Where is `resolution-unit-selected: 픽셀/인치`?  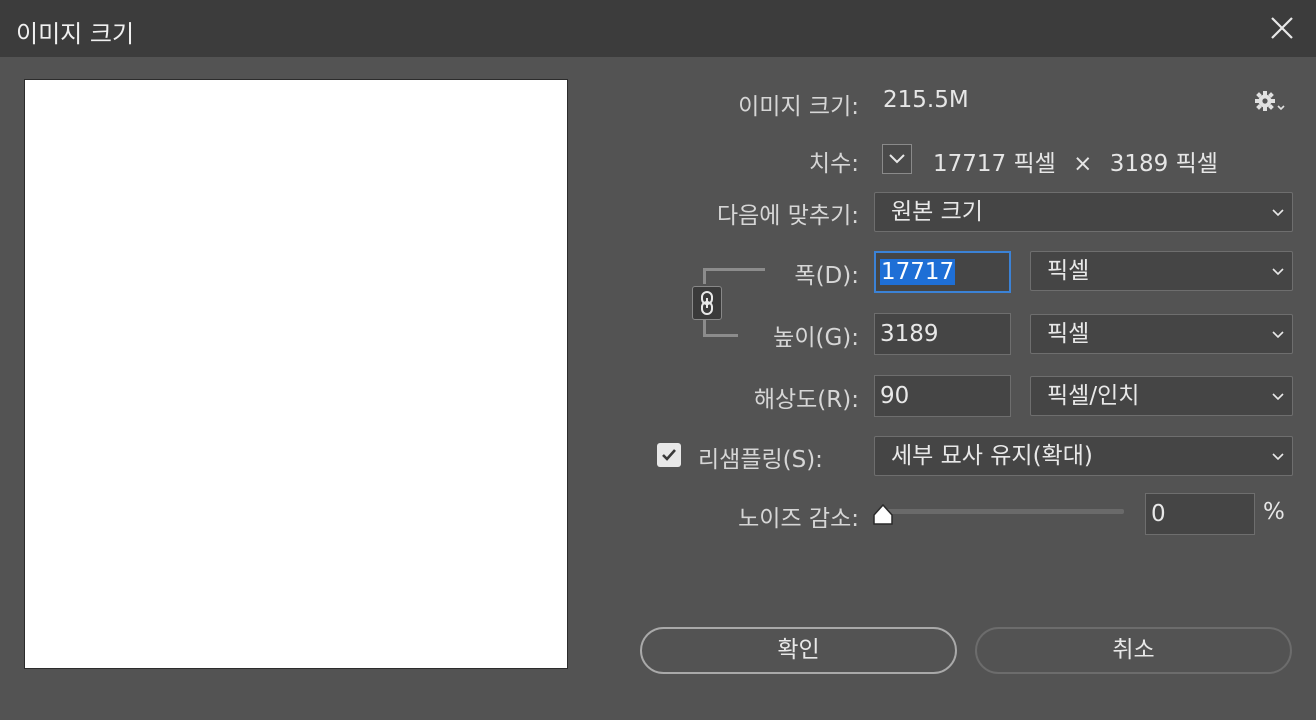 resolution-unit-selected: 픽셀/인치 is located at coordinates (1093, 396).